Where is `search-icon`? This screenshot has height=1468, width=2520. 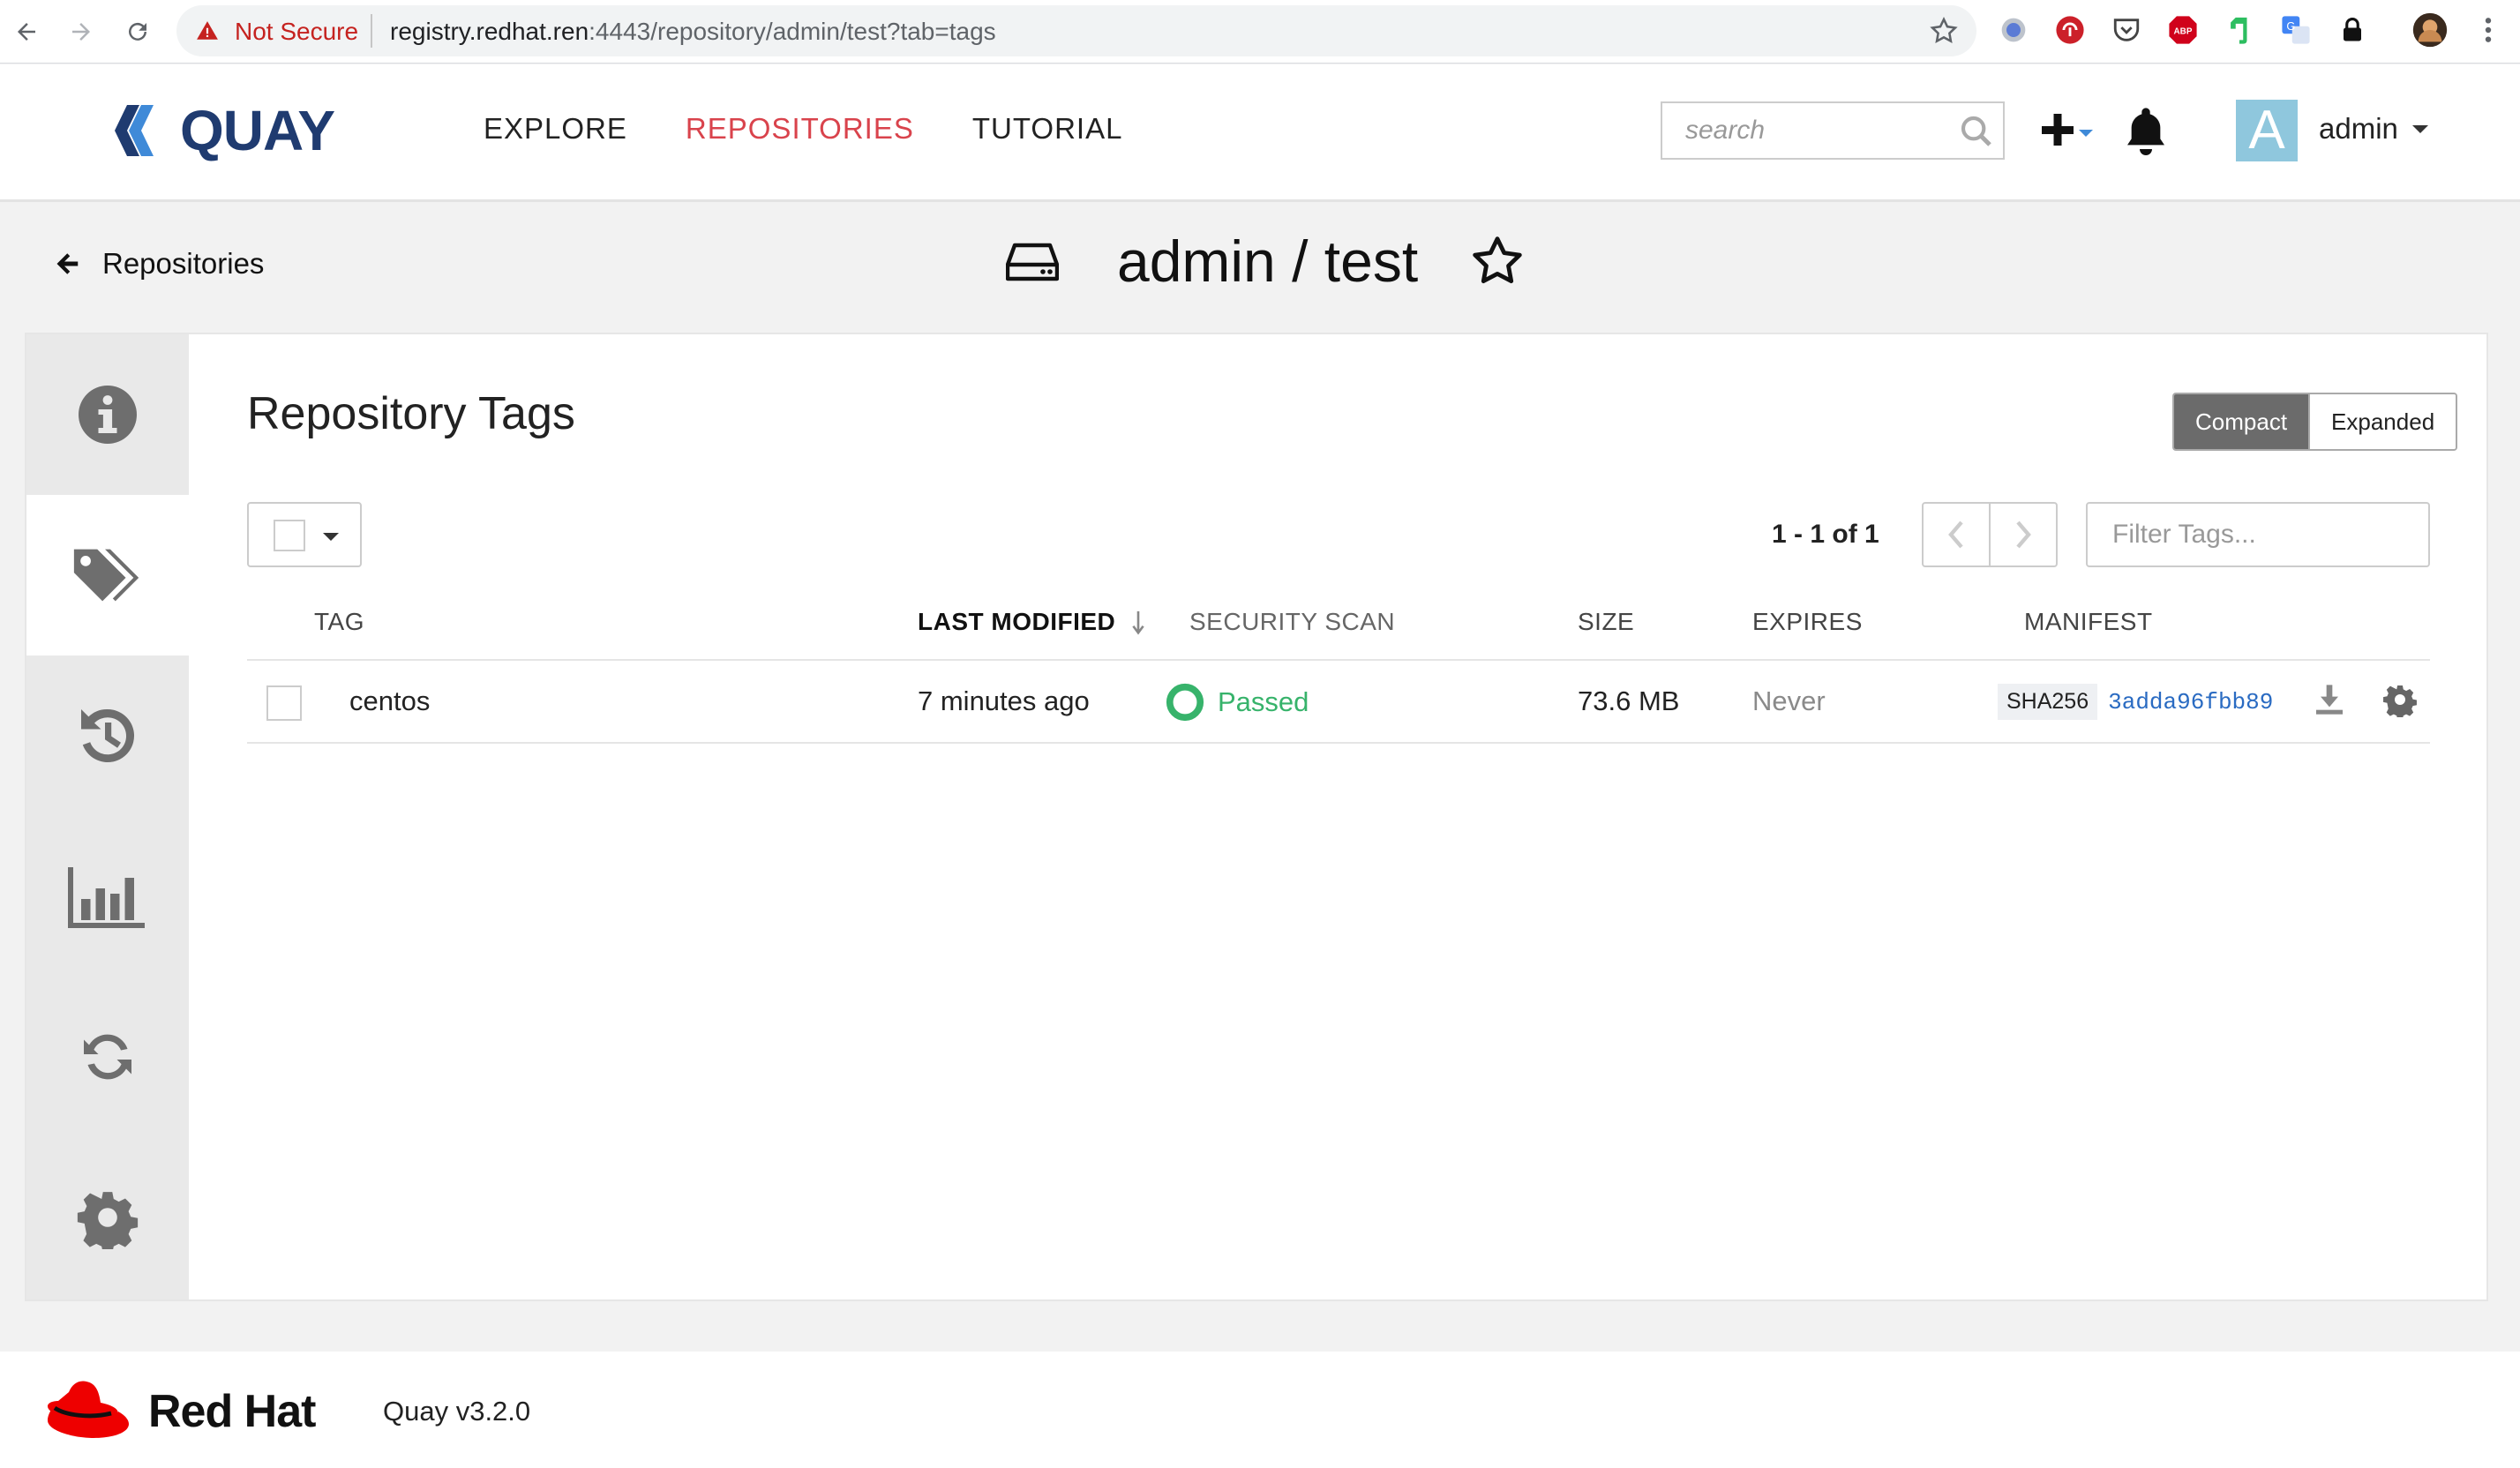 search-icon is located at coordinates (1976, 132).